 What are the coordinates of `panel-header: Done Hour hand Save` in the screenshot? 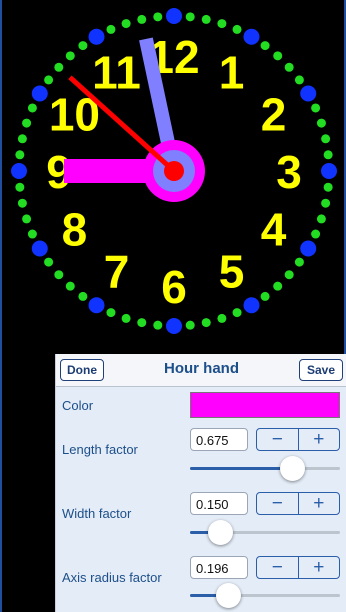 It's located at (201, 370).